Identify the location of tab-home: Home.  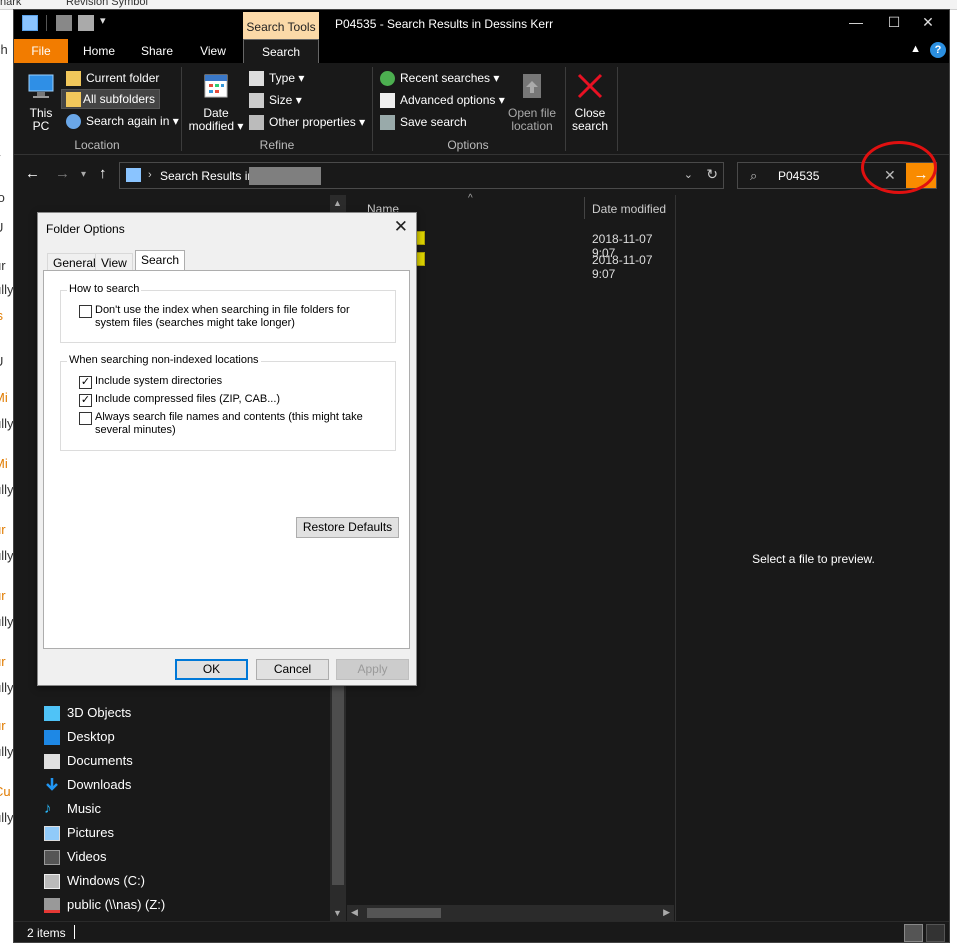
(99, 51).